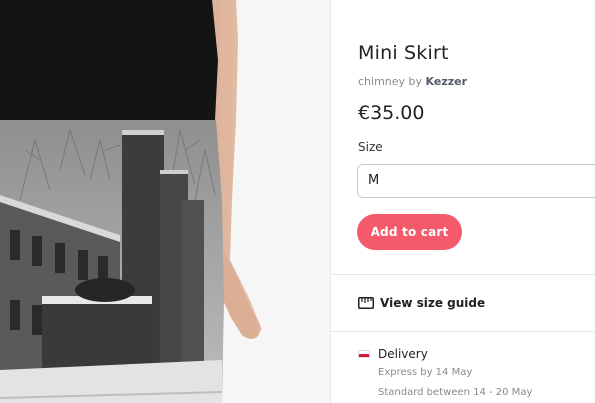 This screenshot has height=403, width=595. Describe the element at coordinates (370, 147) in the screenshot. I see `size-label: Size` at that location.